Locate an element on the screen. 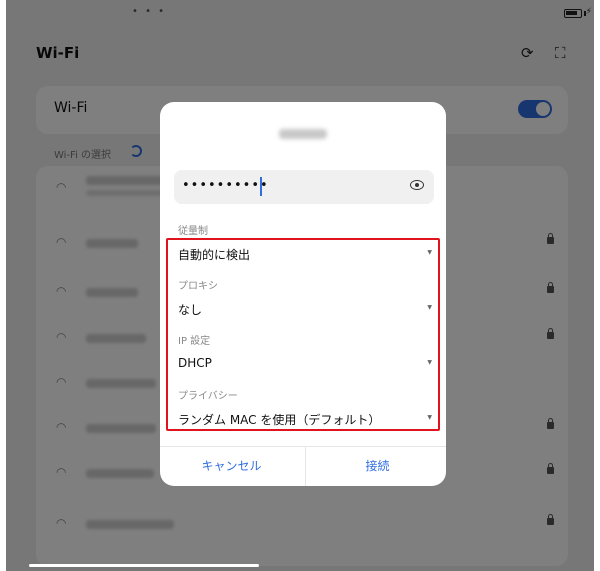 Image resolution: width=600 pixels, height=571 pixels. connect-button: 接続 is located at coordinates (376, 466).